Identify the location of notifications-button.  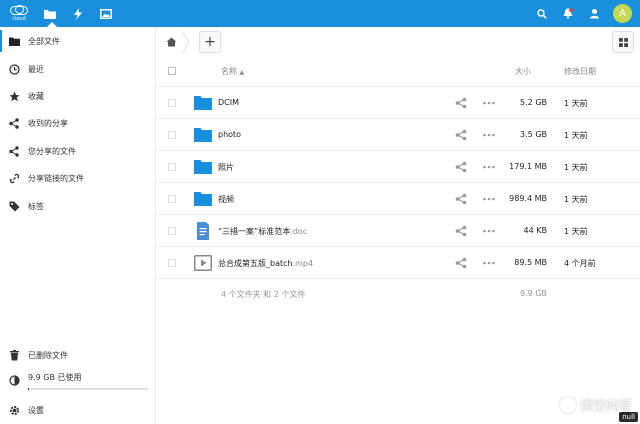
(568, 13).